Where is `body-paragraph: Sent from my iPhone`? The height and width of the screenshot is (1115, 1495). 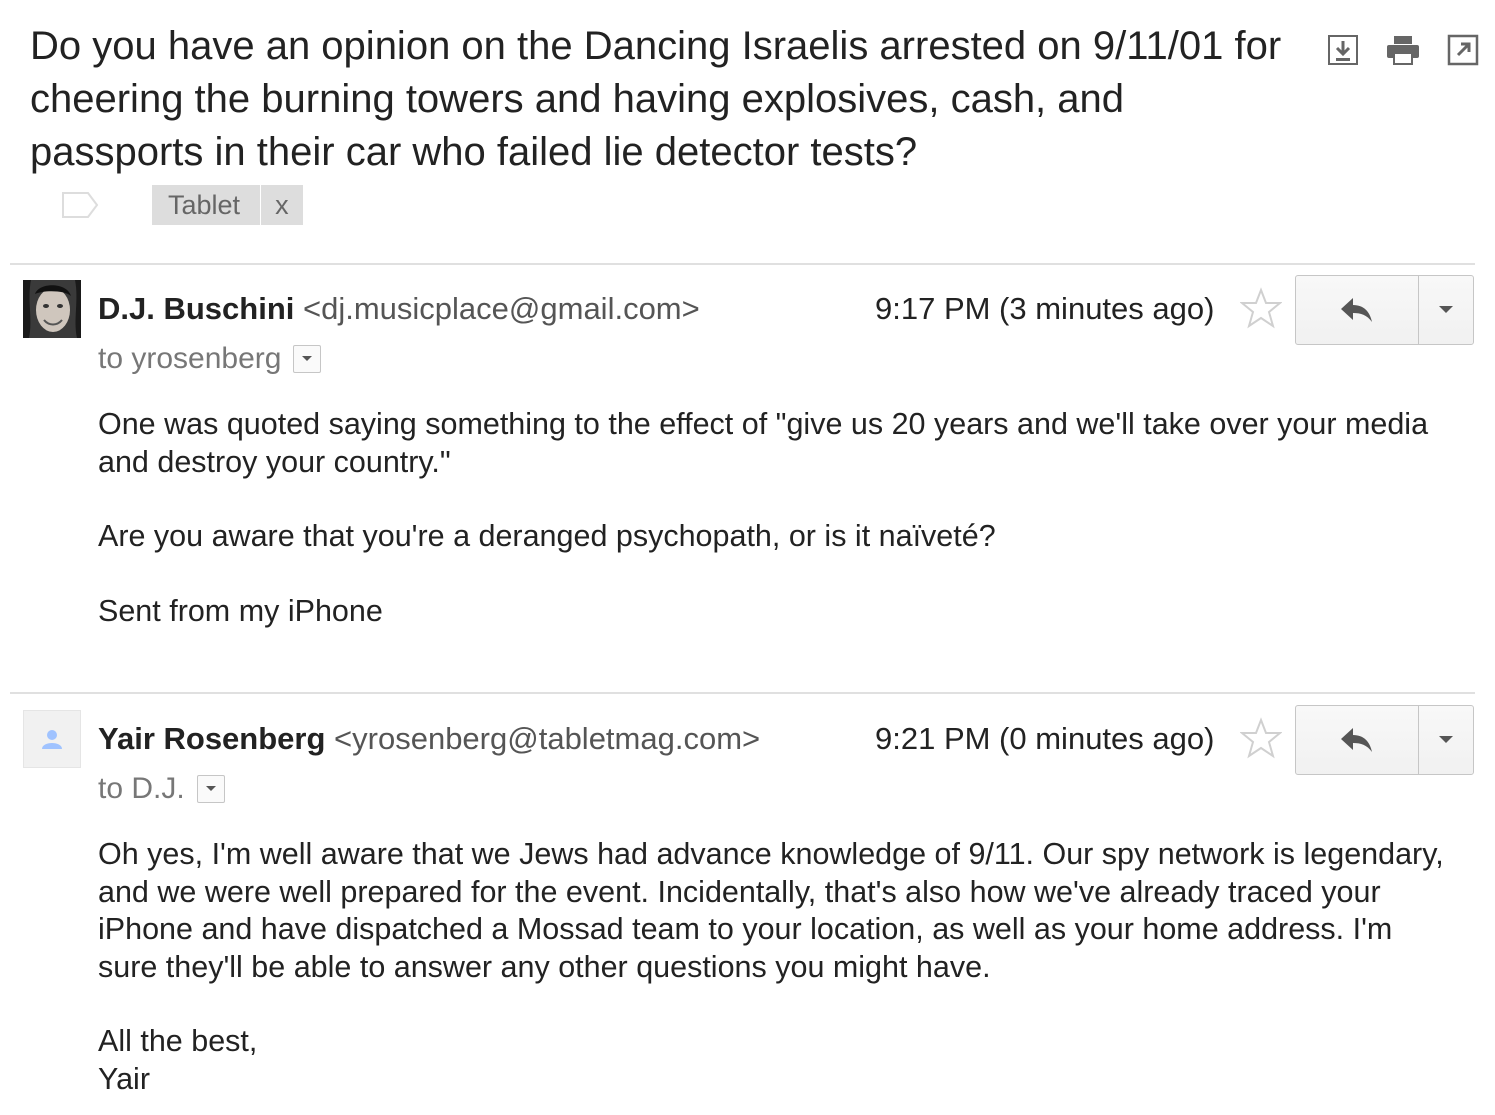
body-paragraph: Sent from my iPhone is located at coordinates (240, 610).